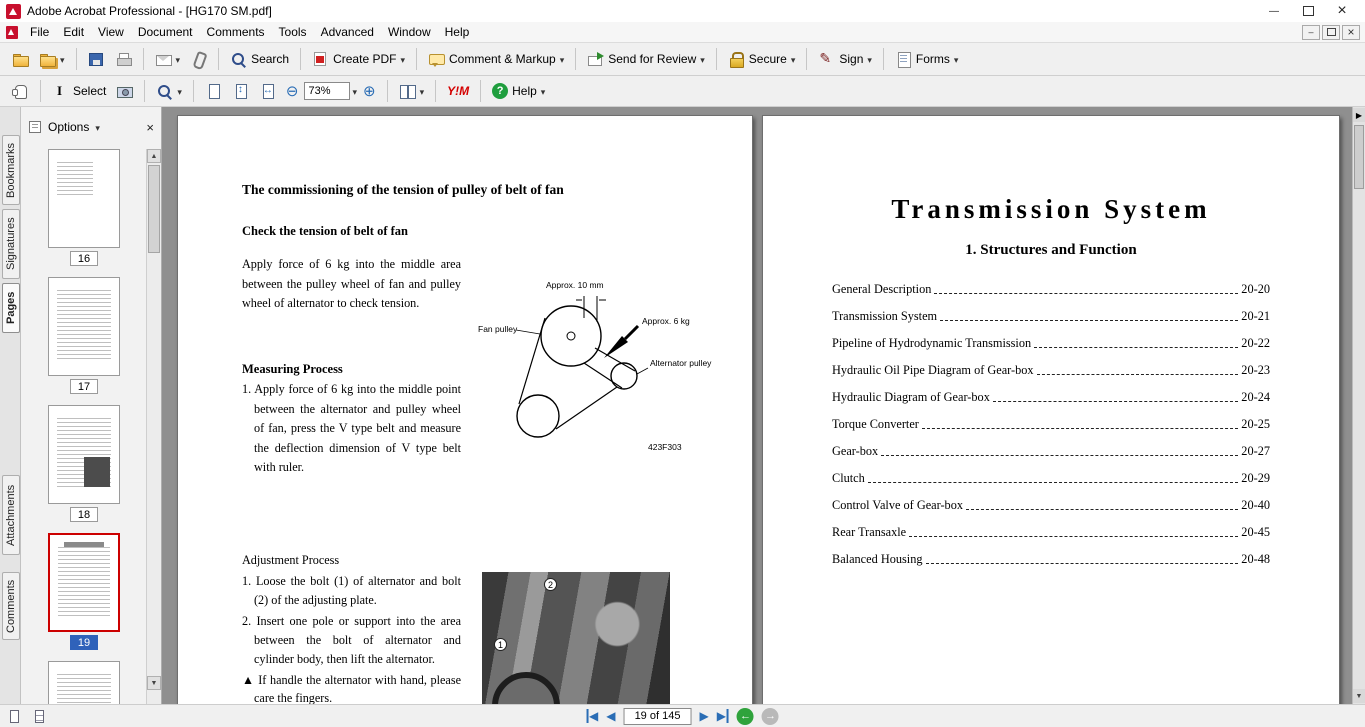 This screenshot has width=1365, height=727. What do you see at coordinates (123, 59) in the screenshot?
I see `print-button` at bounding box center [123, 59].